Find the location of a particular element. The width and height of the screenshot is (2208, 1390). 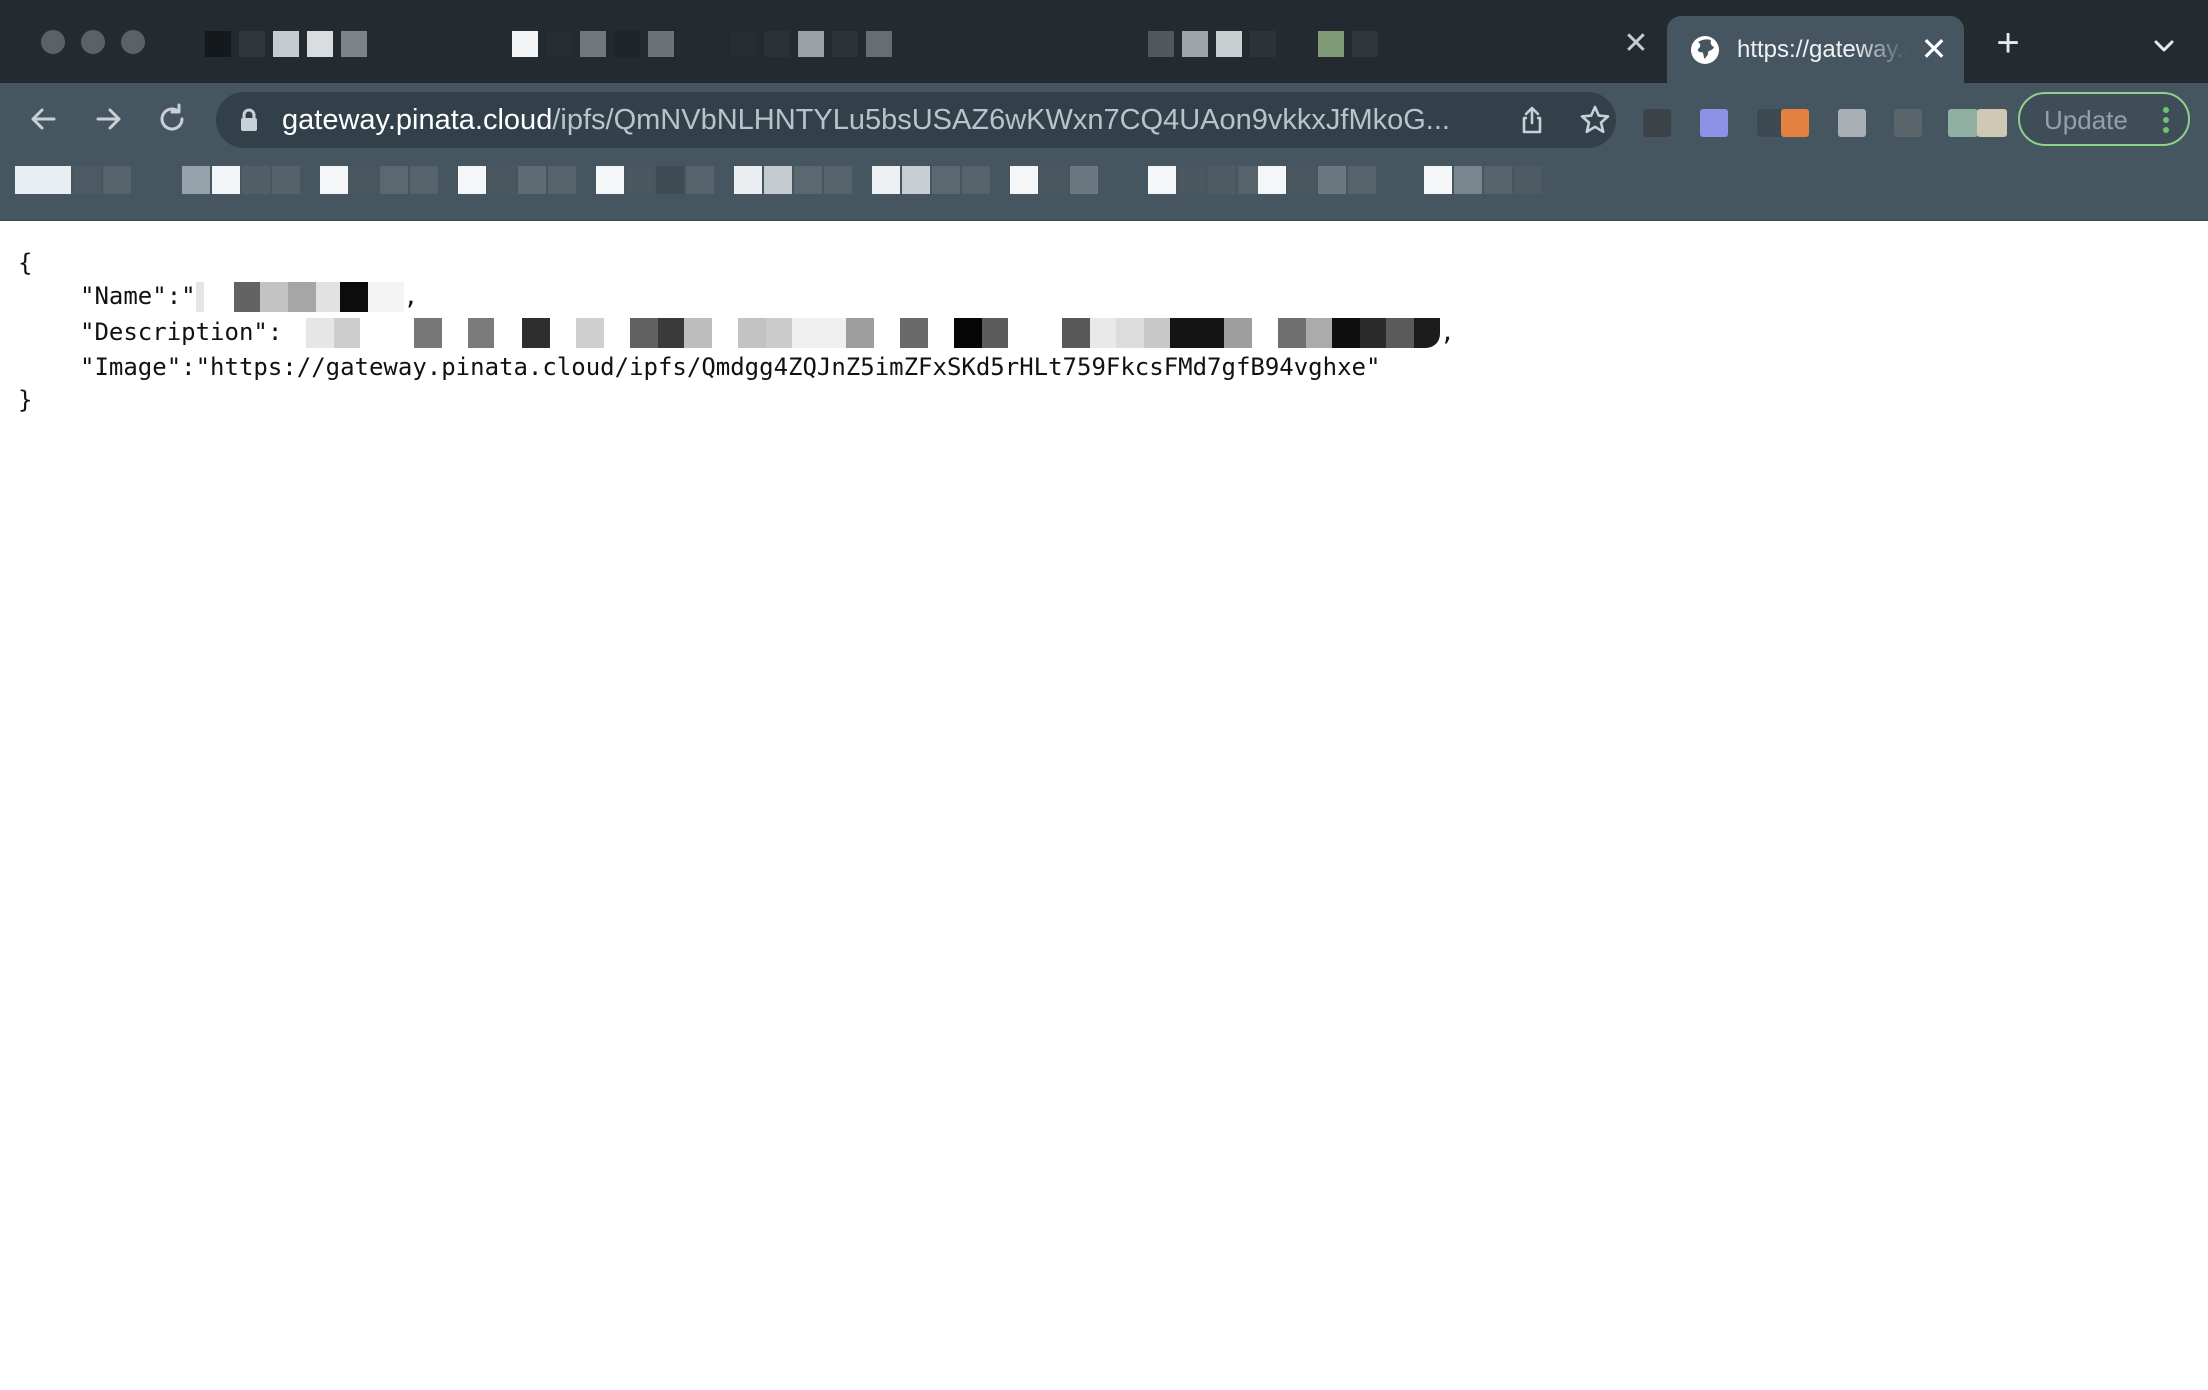

window-zoom-button is located at coordinates (133, 42).